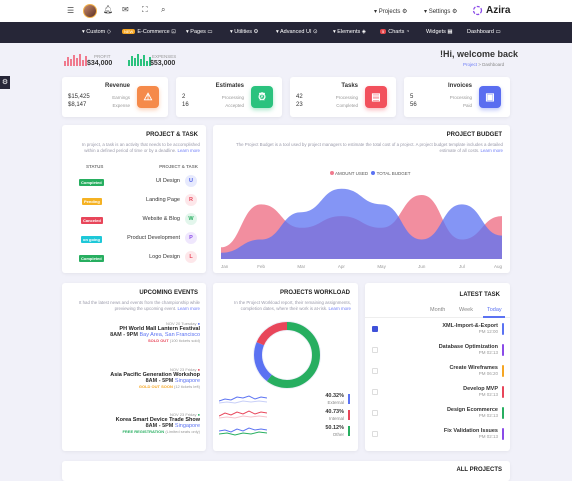 Image resolution: width=572 pixels, height=481 pixels. I want to click on tasks-card: Tasks 42 Processing 23 Completed ▤, so click(343, 97).